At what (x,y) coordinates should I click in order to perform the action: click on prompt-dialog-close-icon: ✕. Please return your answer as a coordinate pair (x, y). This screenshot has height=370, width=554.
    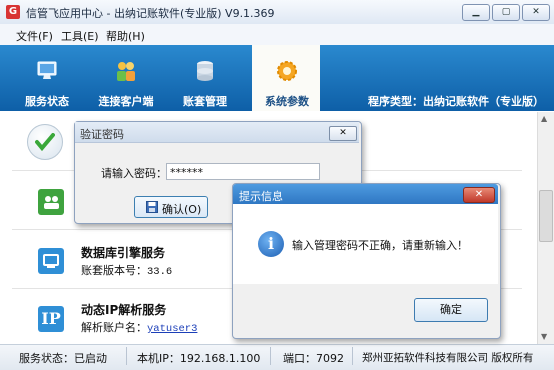
    Looking at the image, I should click on (479, 195).